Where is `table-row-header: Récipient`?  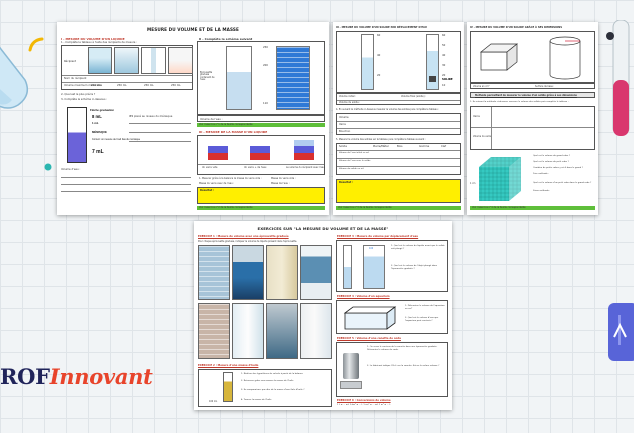 table-row-header: Récipient is located at coordinates (70, 61).